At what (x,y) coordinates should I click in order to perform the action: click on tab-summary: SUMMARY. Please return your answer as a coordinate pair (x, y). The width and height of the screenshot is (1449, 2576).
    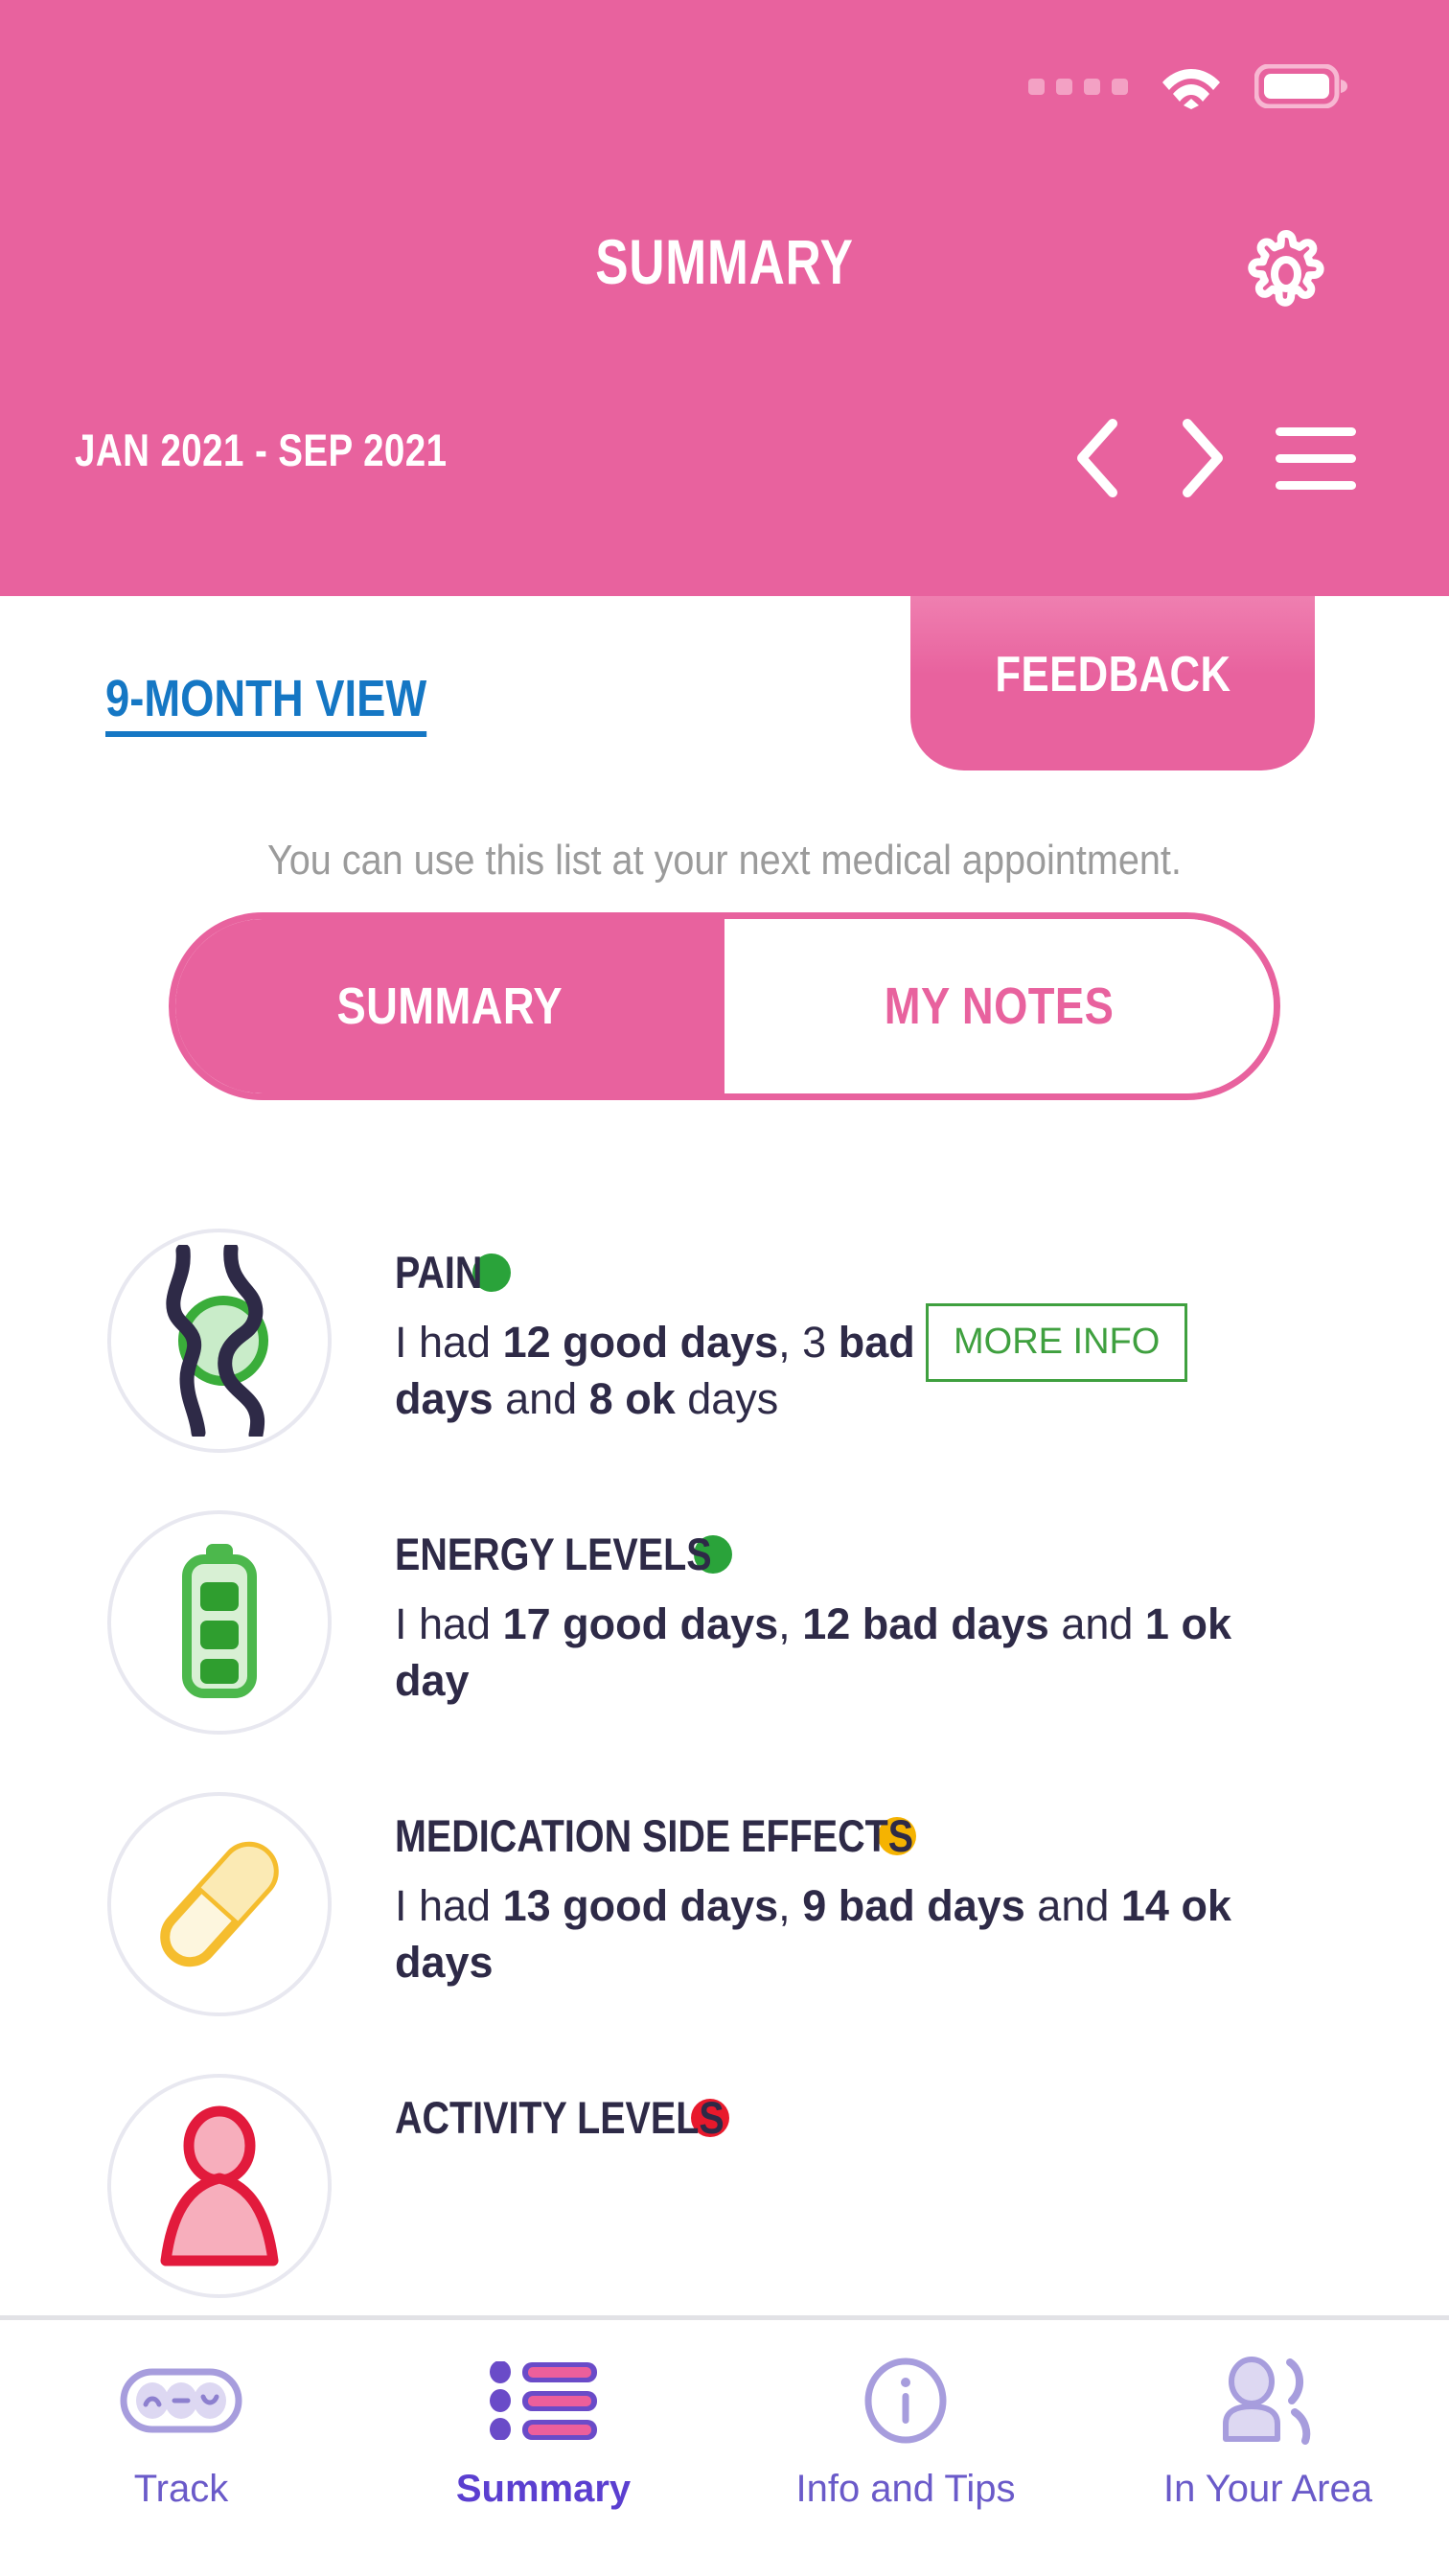
    Looking at the image, I should click on (449, 1006).